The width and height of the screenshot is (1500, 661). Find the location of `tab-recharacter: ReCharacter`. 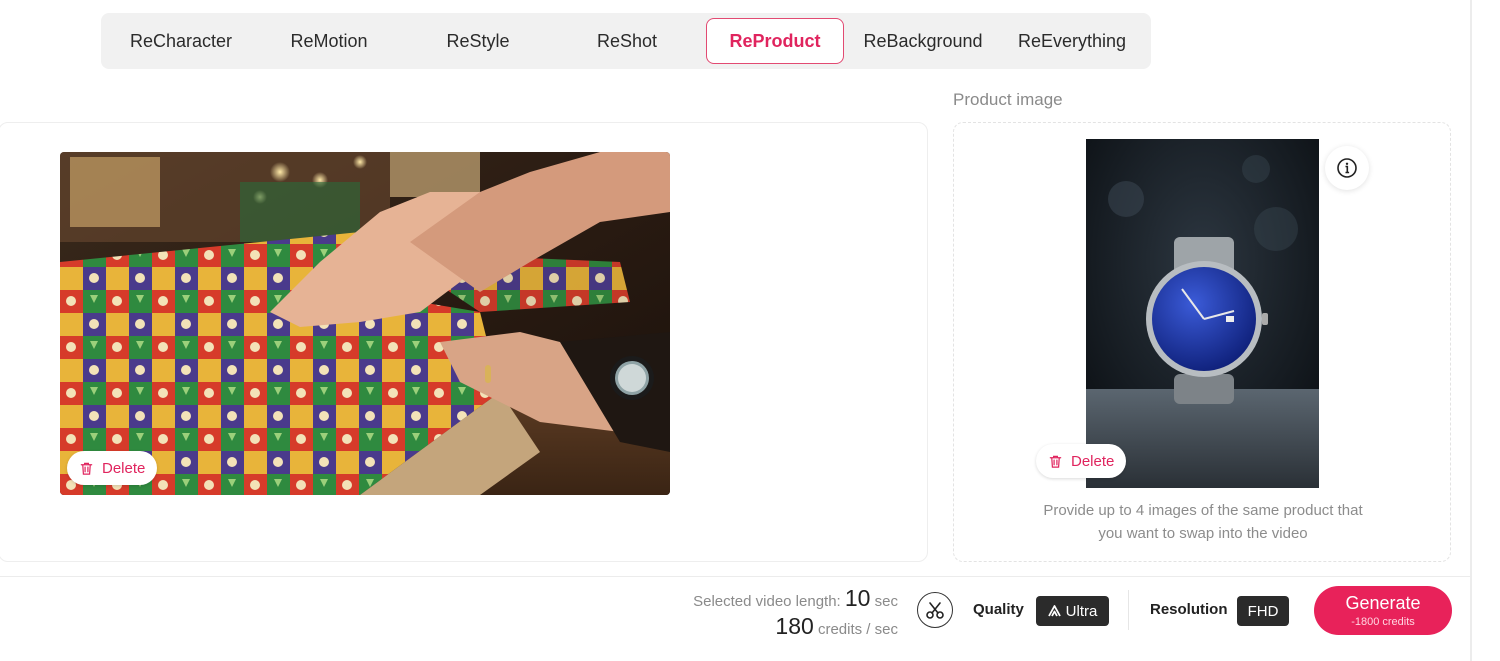

tab-recharacter: ReCharacter is located at coordinates (181, 41).